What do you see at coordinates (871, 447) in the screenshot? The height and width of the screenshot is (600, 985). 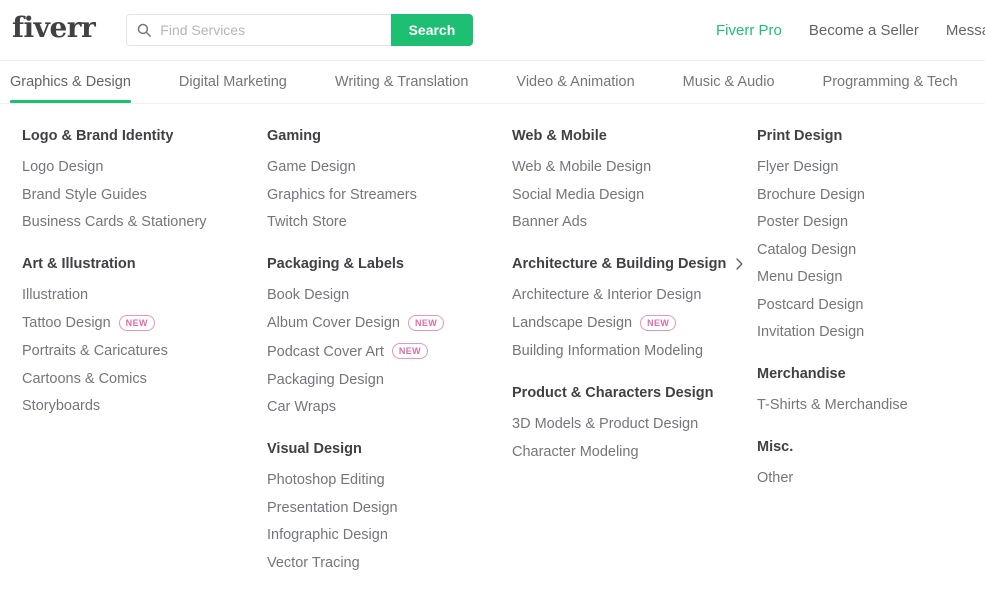 I see `group-title: Misc.` at bounding box center [871, 447].